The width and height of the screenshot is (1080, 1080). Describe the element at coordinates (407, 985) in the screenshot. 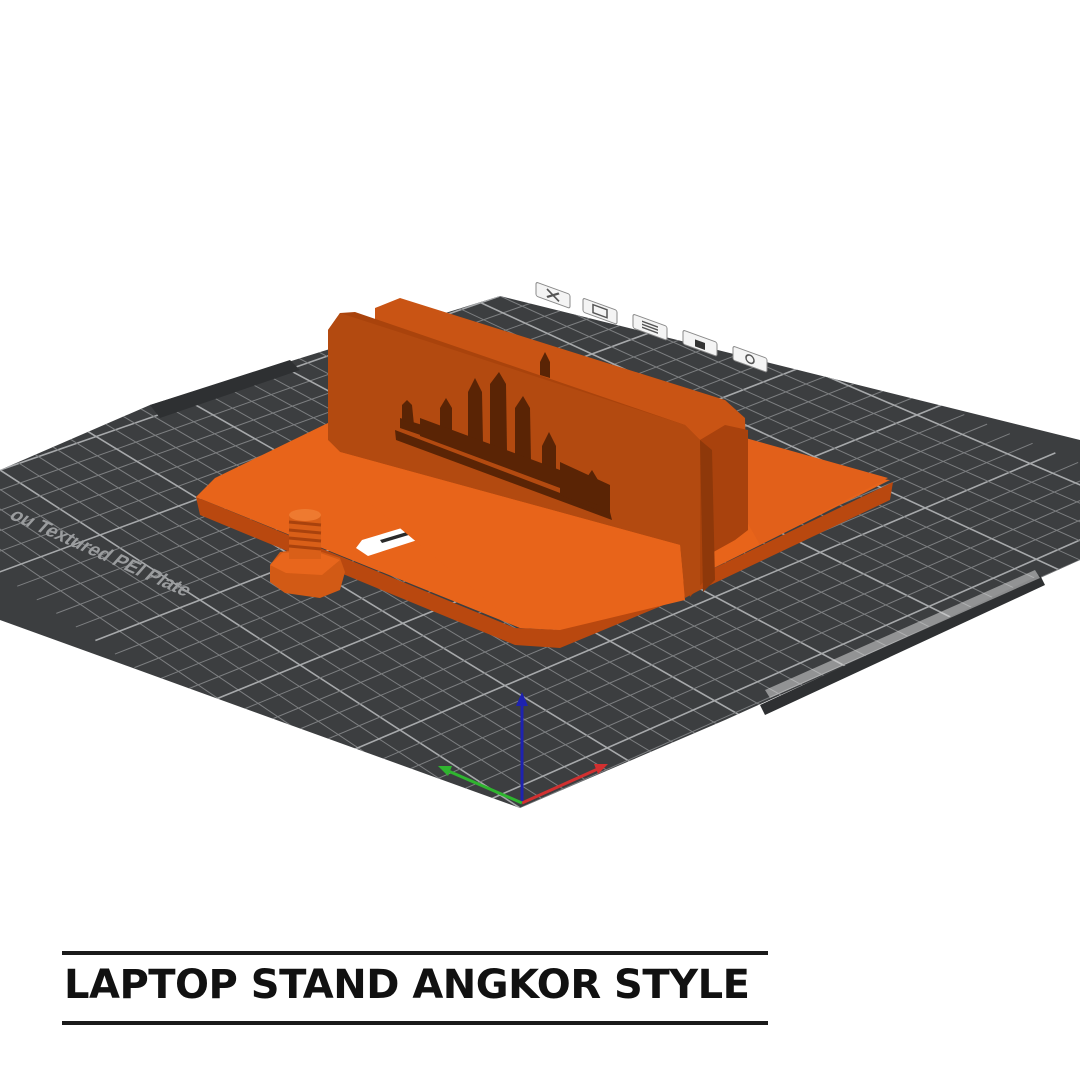

I see `caption-title: LAPTOP STAND ANGKOR STYLE` at that location.